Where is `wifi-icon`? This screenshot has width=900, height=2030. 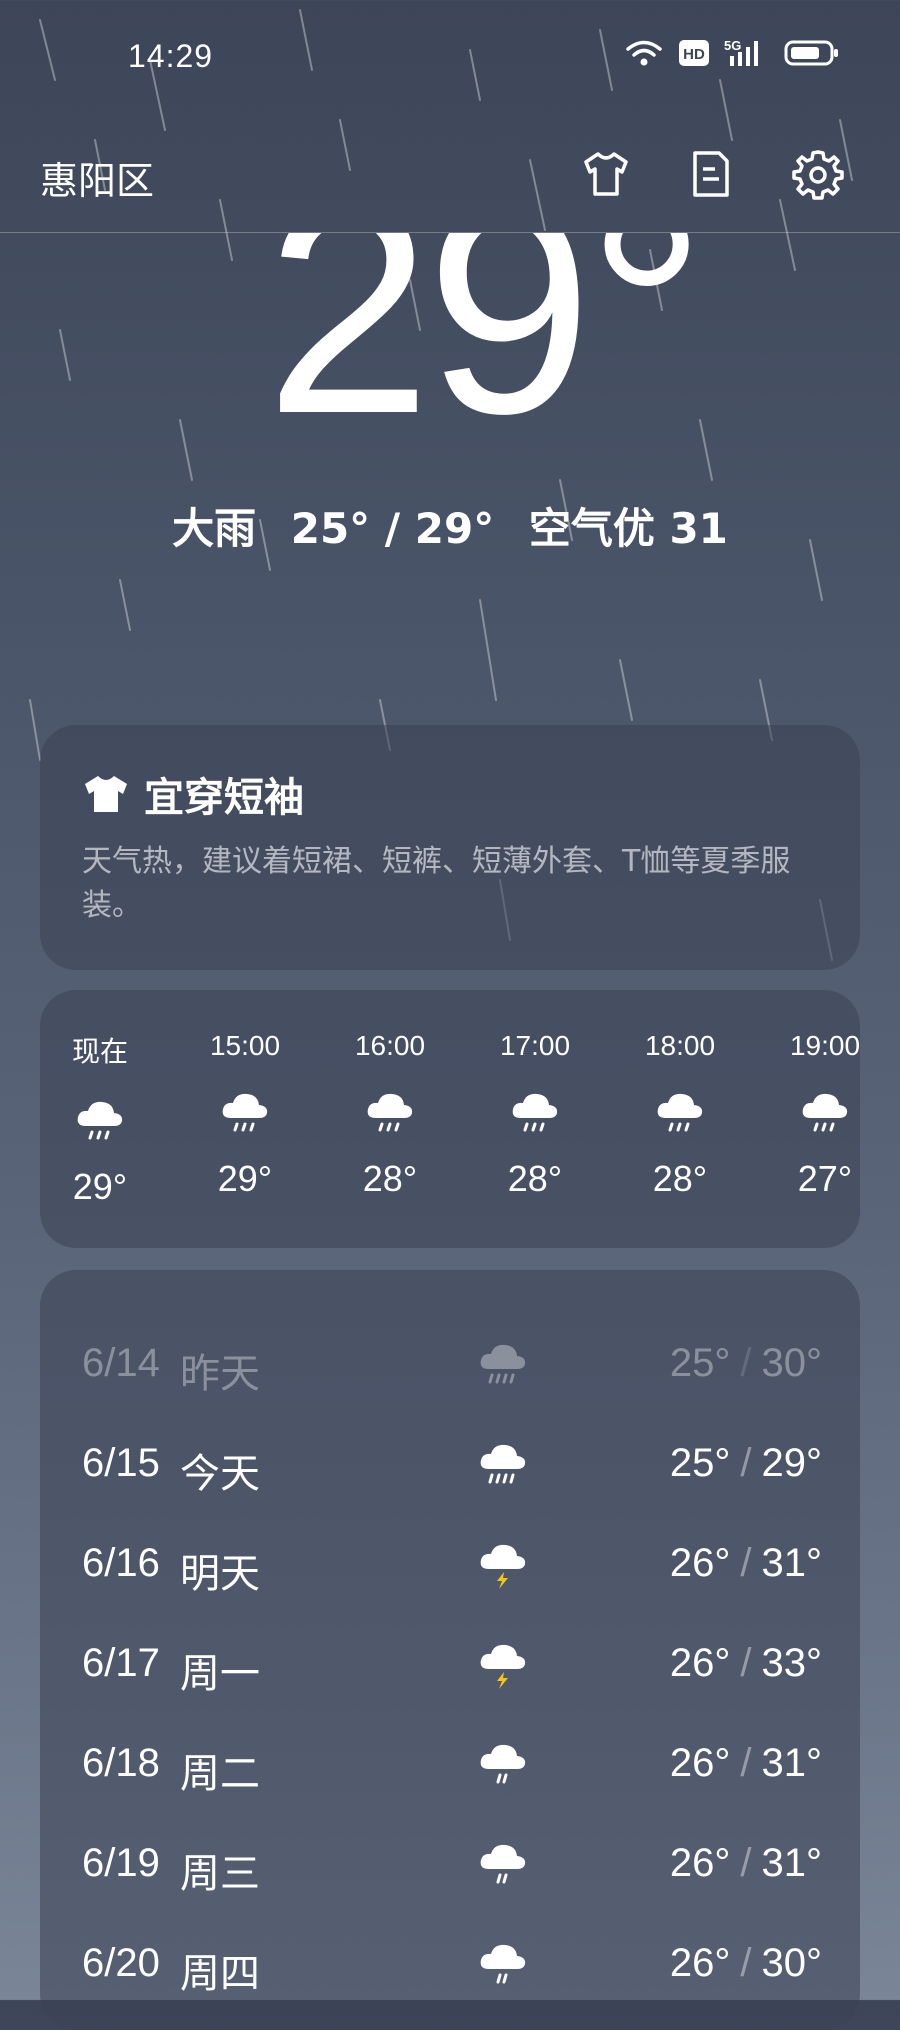 wifi-icon is located at coordinates (644, 53).